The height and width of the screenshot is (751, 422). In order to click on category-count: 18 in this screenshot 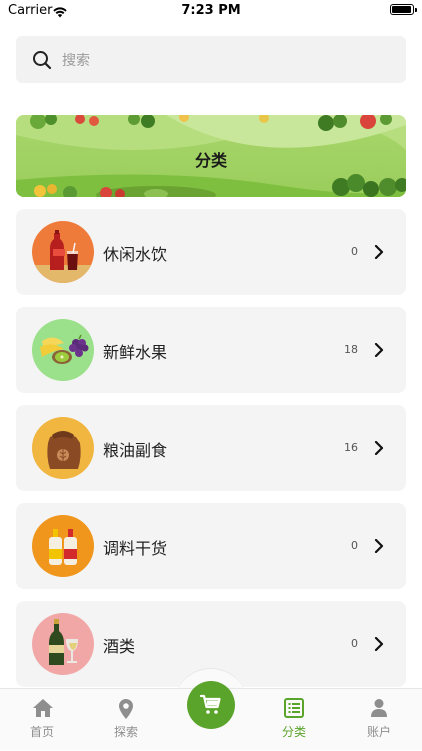, I will do `click(351, 349)`.